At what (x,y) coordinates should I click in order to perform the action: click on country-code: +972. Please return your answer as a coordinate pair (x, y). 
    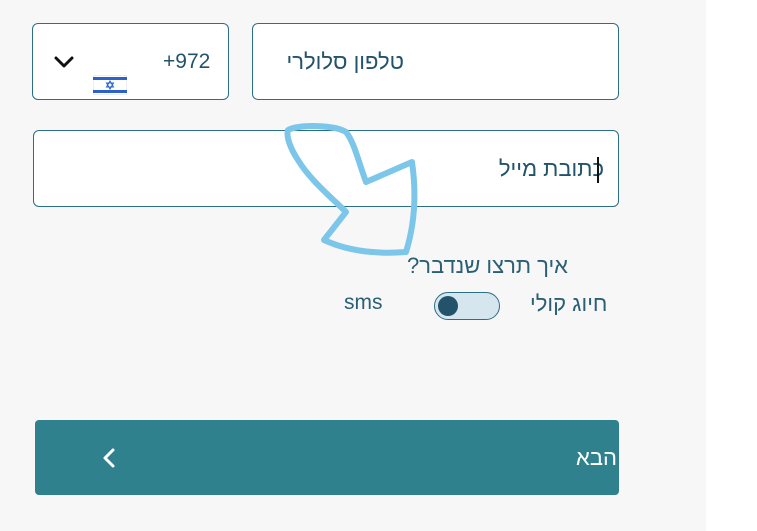
    Looking at the image, I should click on (187, 61).